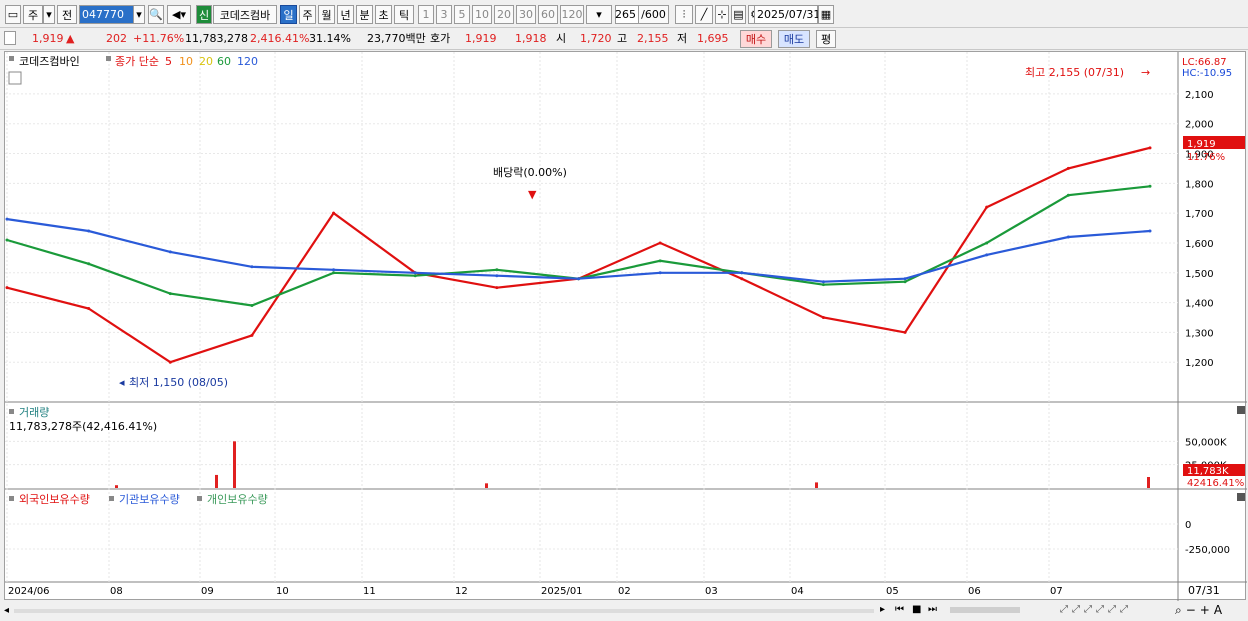  I want to click on tab-minute: 분, so click(364, 14).